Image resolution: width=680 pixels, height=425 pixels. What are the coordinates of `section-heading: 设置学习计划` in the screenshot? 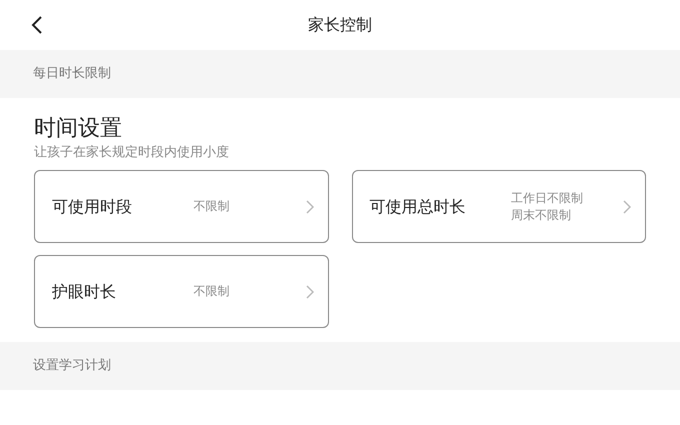 It's located at (72, 366).